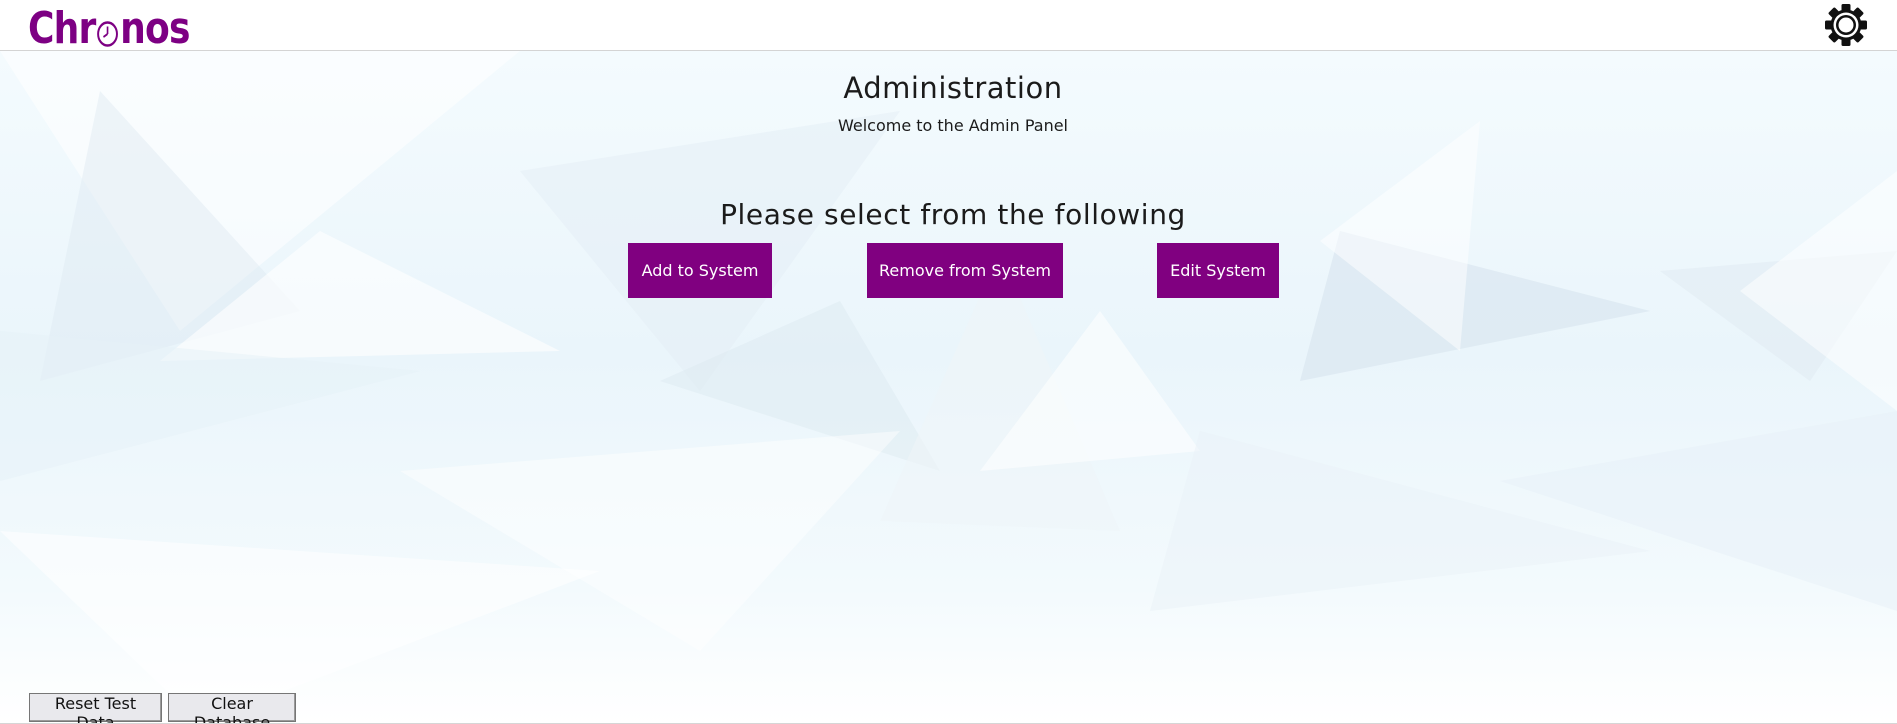 The image size is (1897, 724). I want to click on top-bar: Chr nos, so click(948, 26).